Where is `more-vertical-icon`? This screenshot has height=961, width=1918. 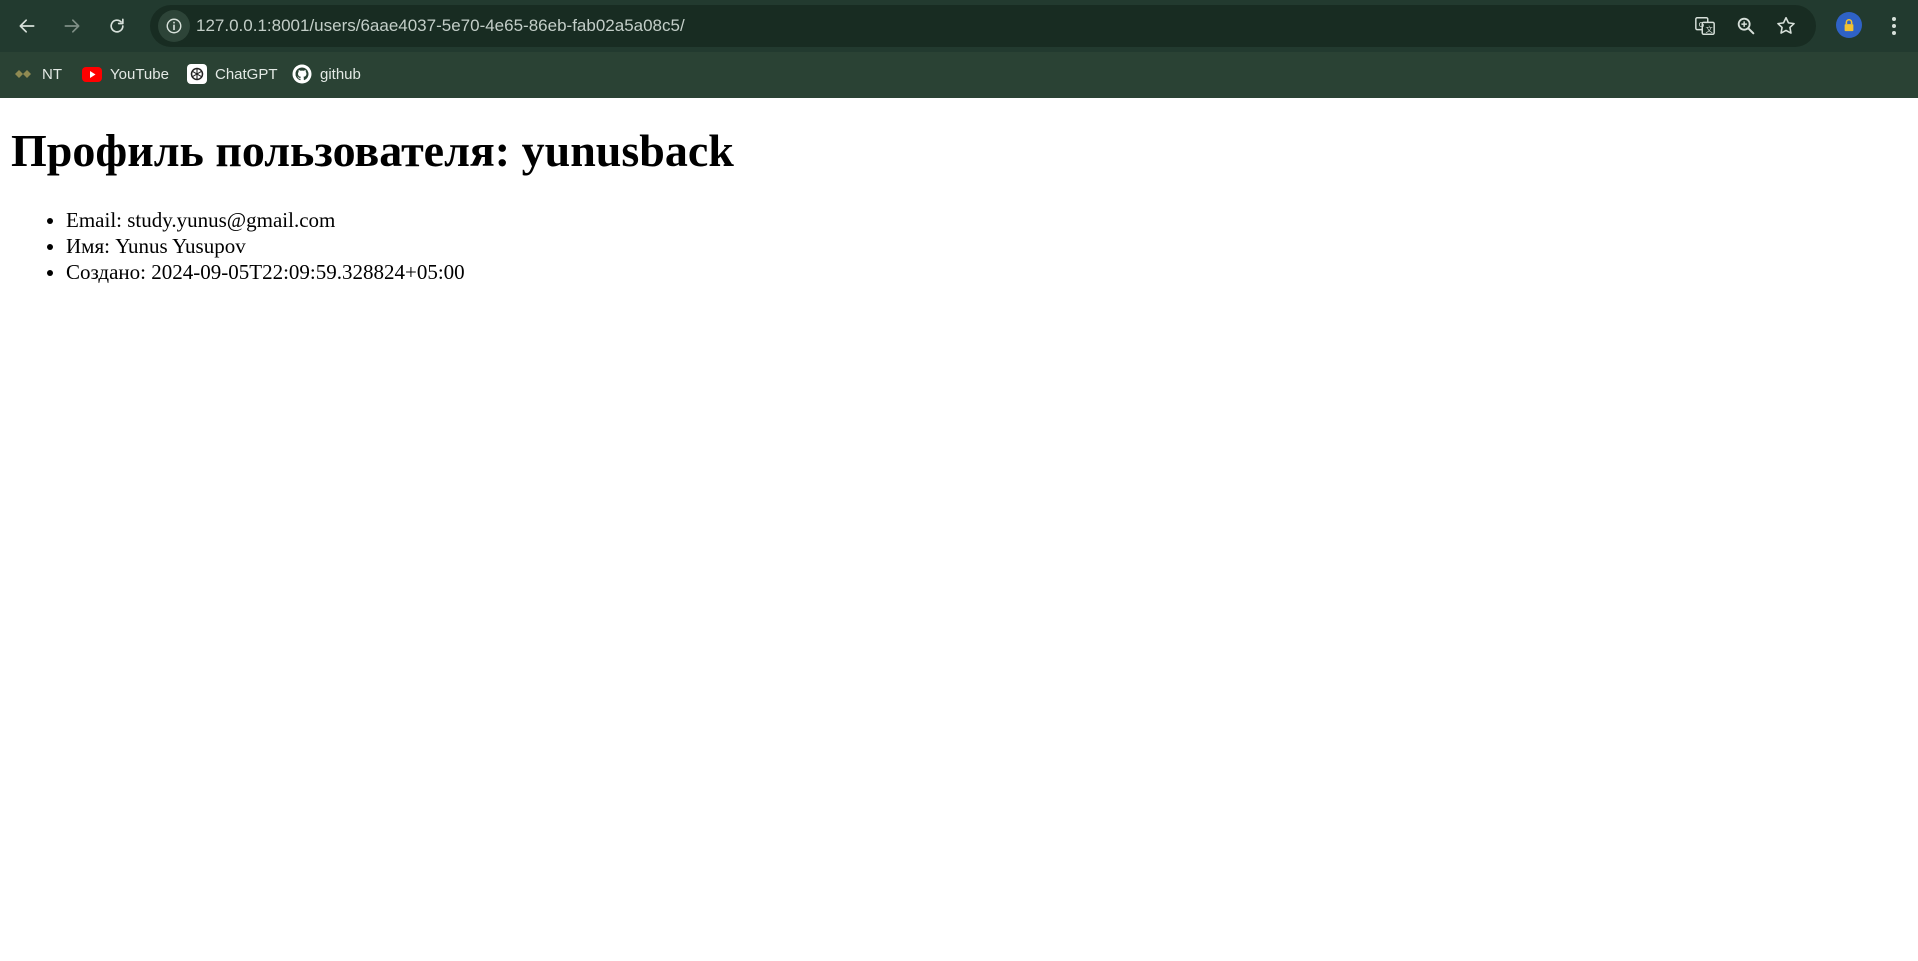 more-vertical-icon is located at coordinates (1894, 26).